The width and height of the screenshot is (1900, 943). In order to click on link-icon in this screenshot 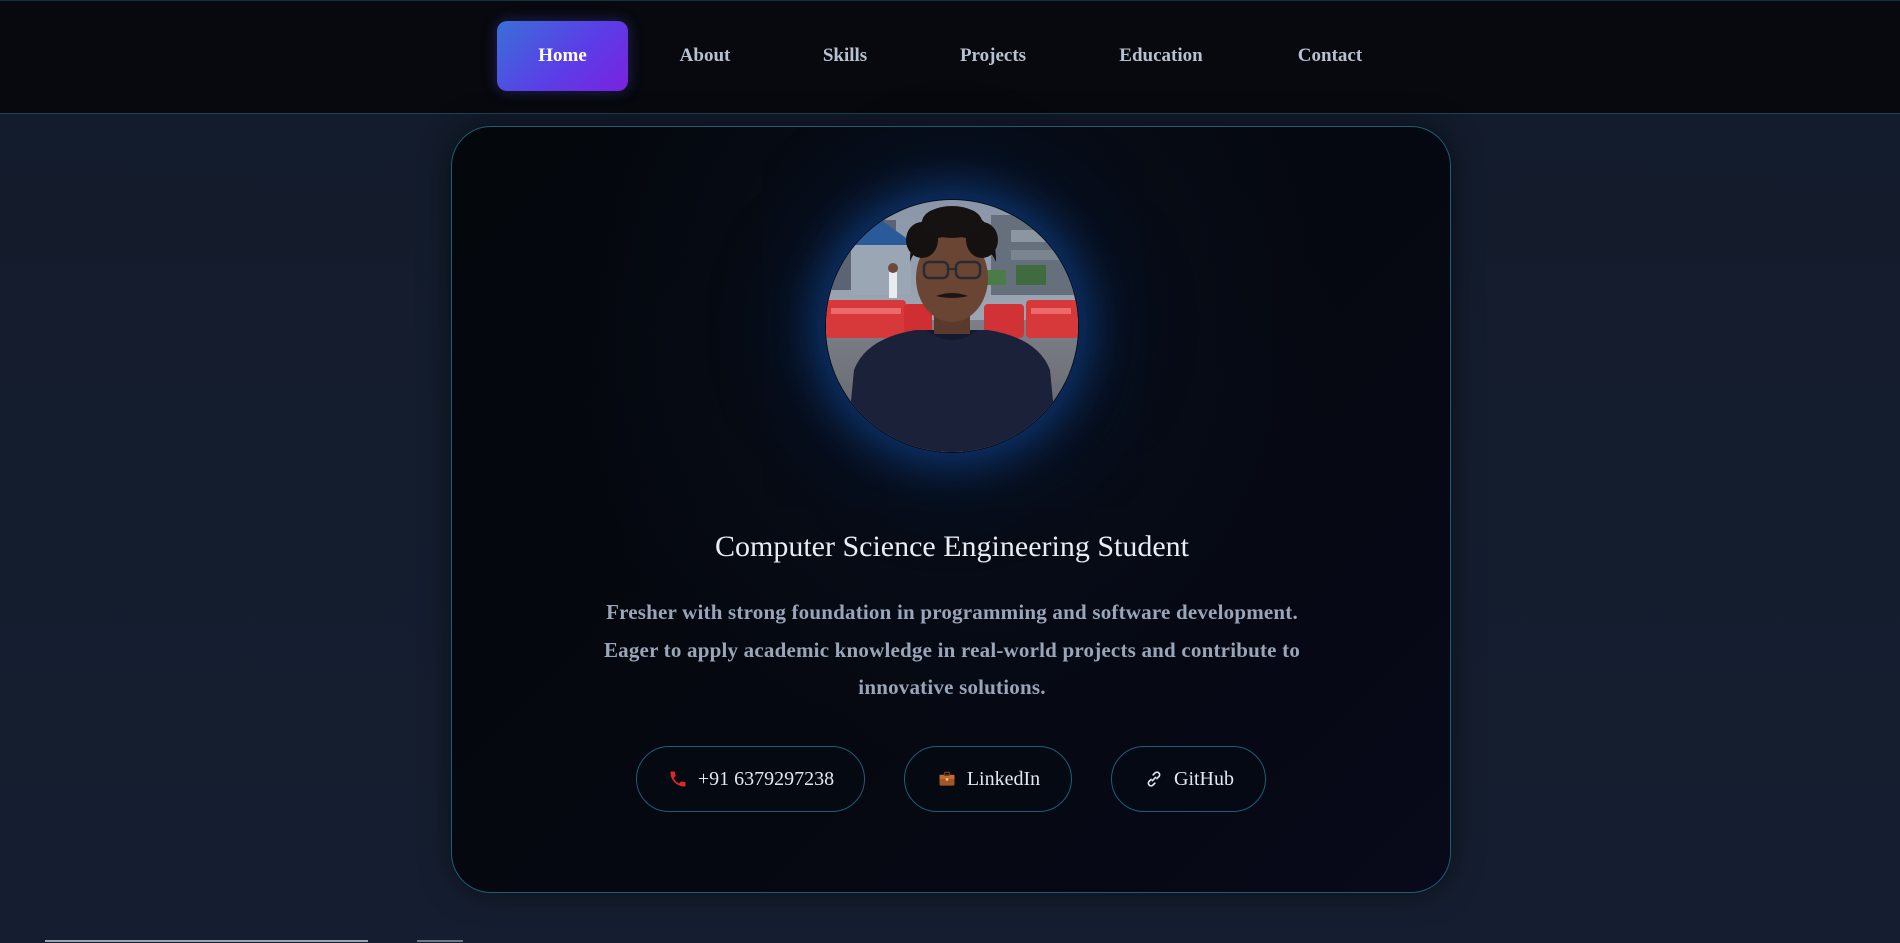, I will do `click(1154, 779)`.